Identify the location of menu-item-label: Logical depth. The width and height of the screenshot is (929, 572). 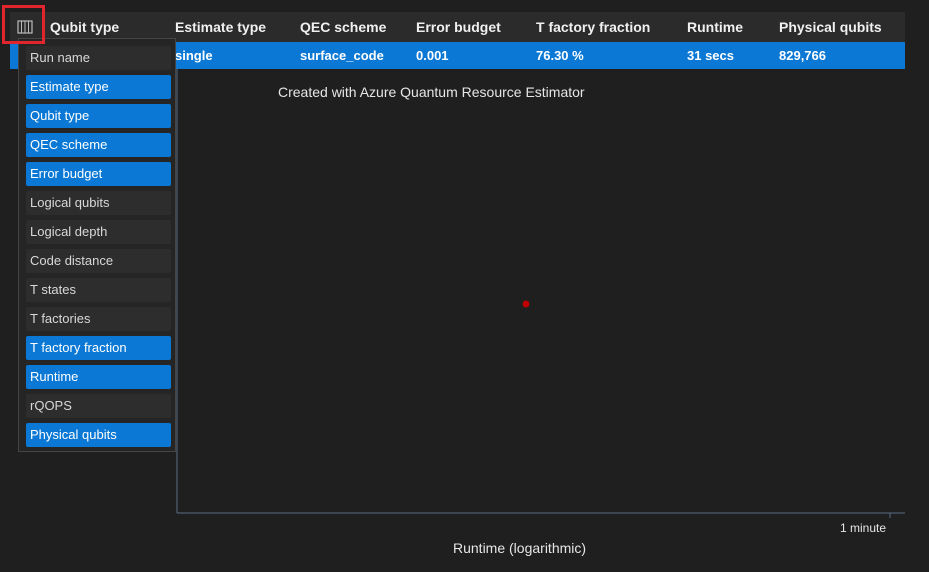
(69, 231).